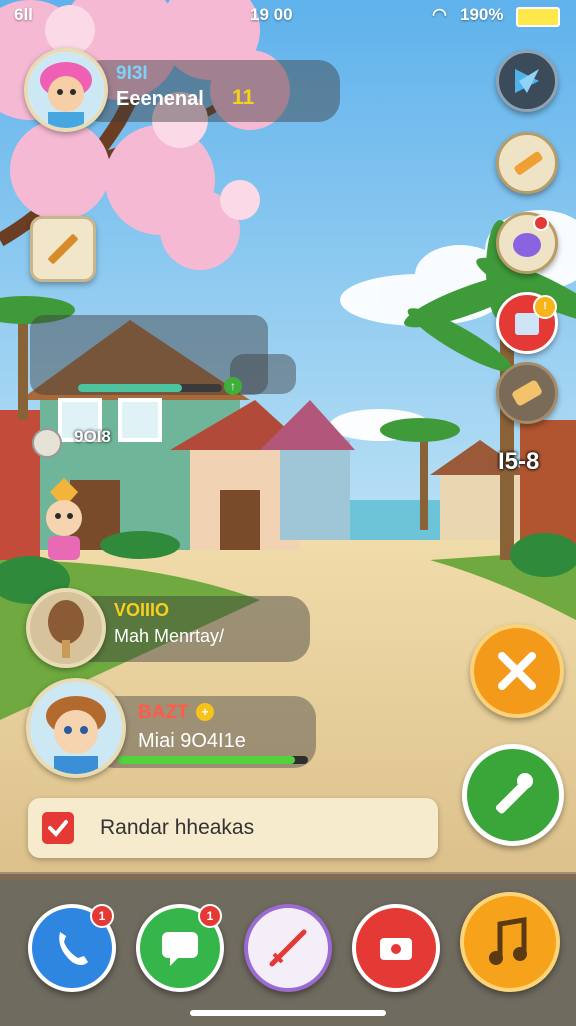 This screenshot has height=1026, width=576. Describe the element at coordinates (66, 90) in the screenshot. I see `player-avatar` at that location.